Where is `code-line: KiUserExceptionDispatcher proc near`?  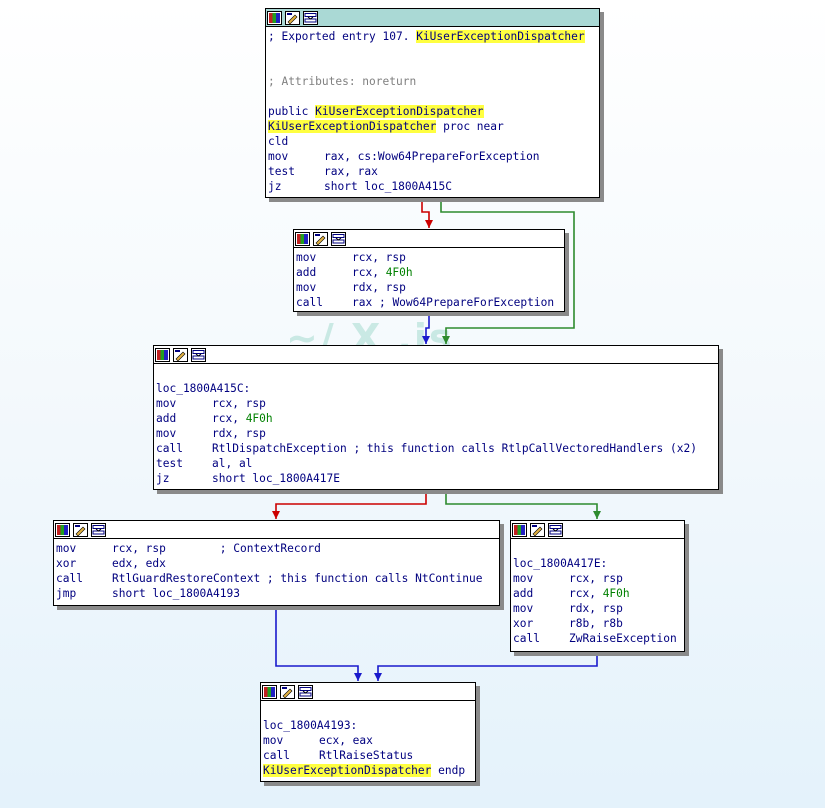
code-line: KiUserExceptionDispatcher proc near is located at coordinates (433, 126).